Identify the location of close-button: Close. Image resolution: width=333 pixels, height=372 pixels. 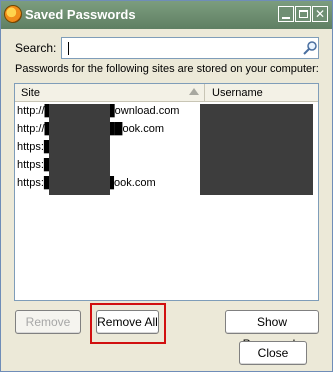
(273, 353).